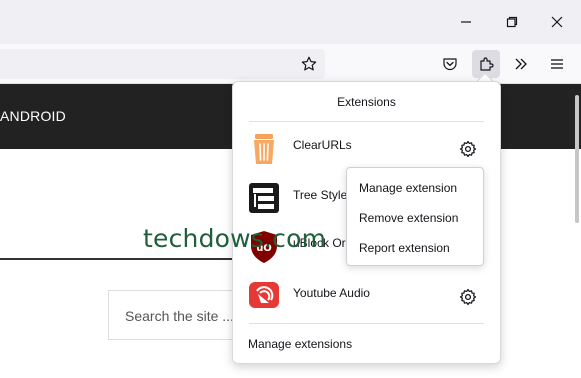 The height and width of the screenshot is (378, 581). I want to click on trash-can-icon, so click(264, 148).